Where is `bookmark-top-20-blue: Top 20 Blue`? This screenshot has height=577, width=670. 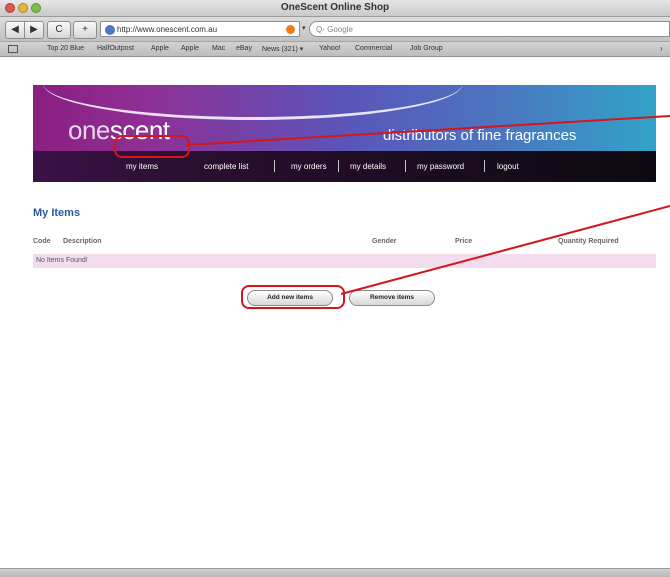 bookmark-top-20-blue: Top 20 Blue is located at coordinates (65, 48).